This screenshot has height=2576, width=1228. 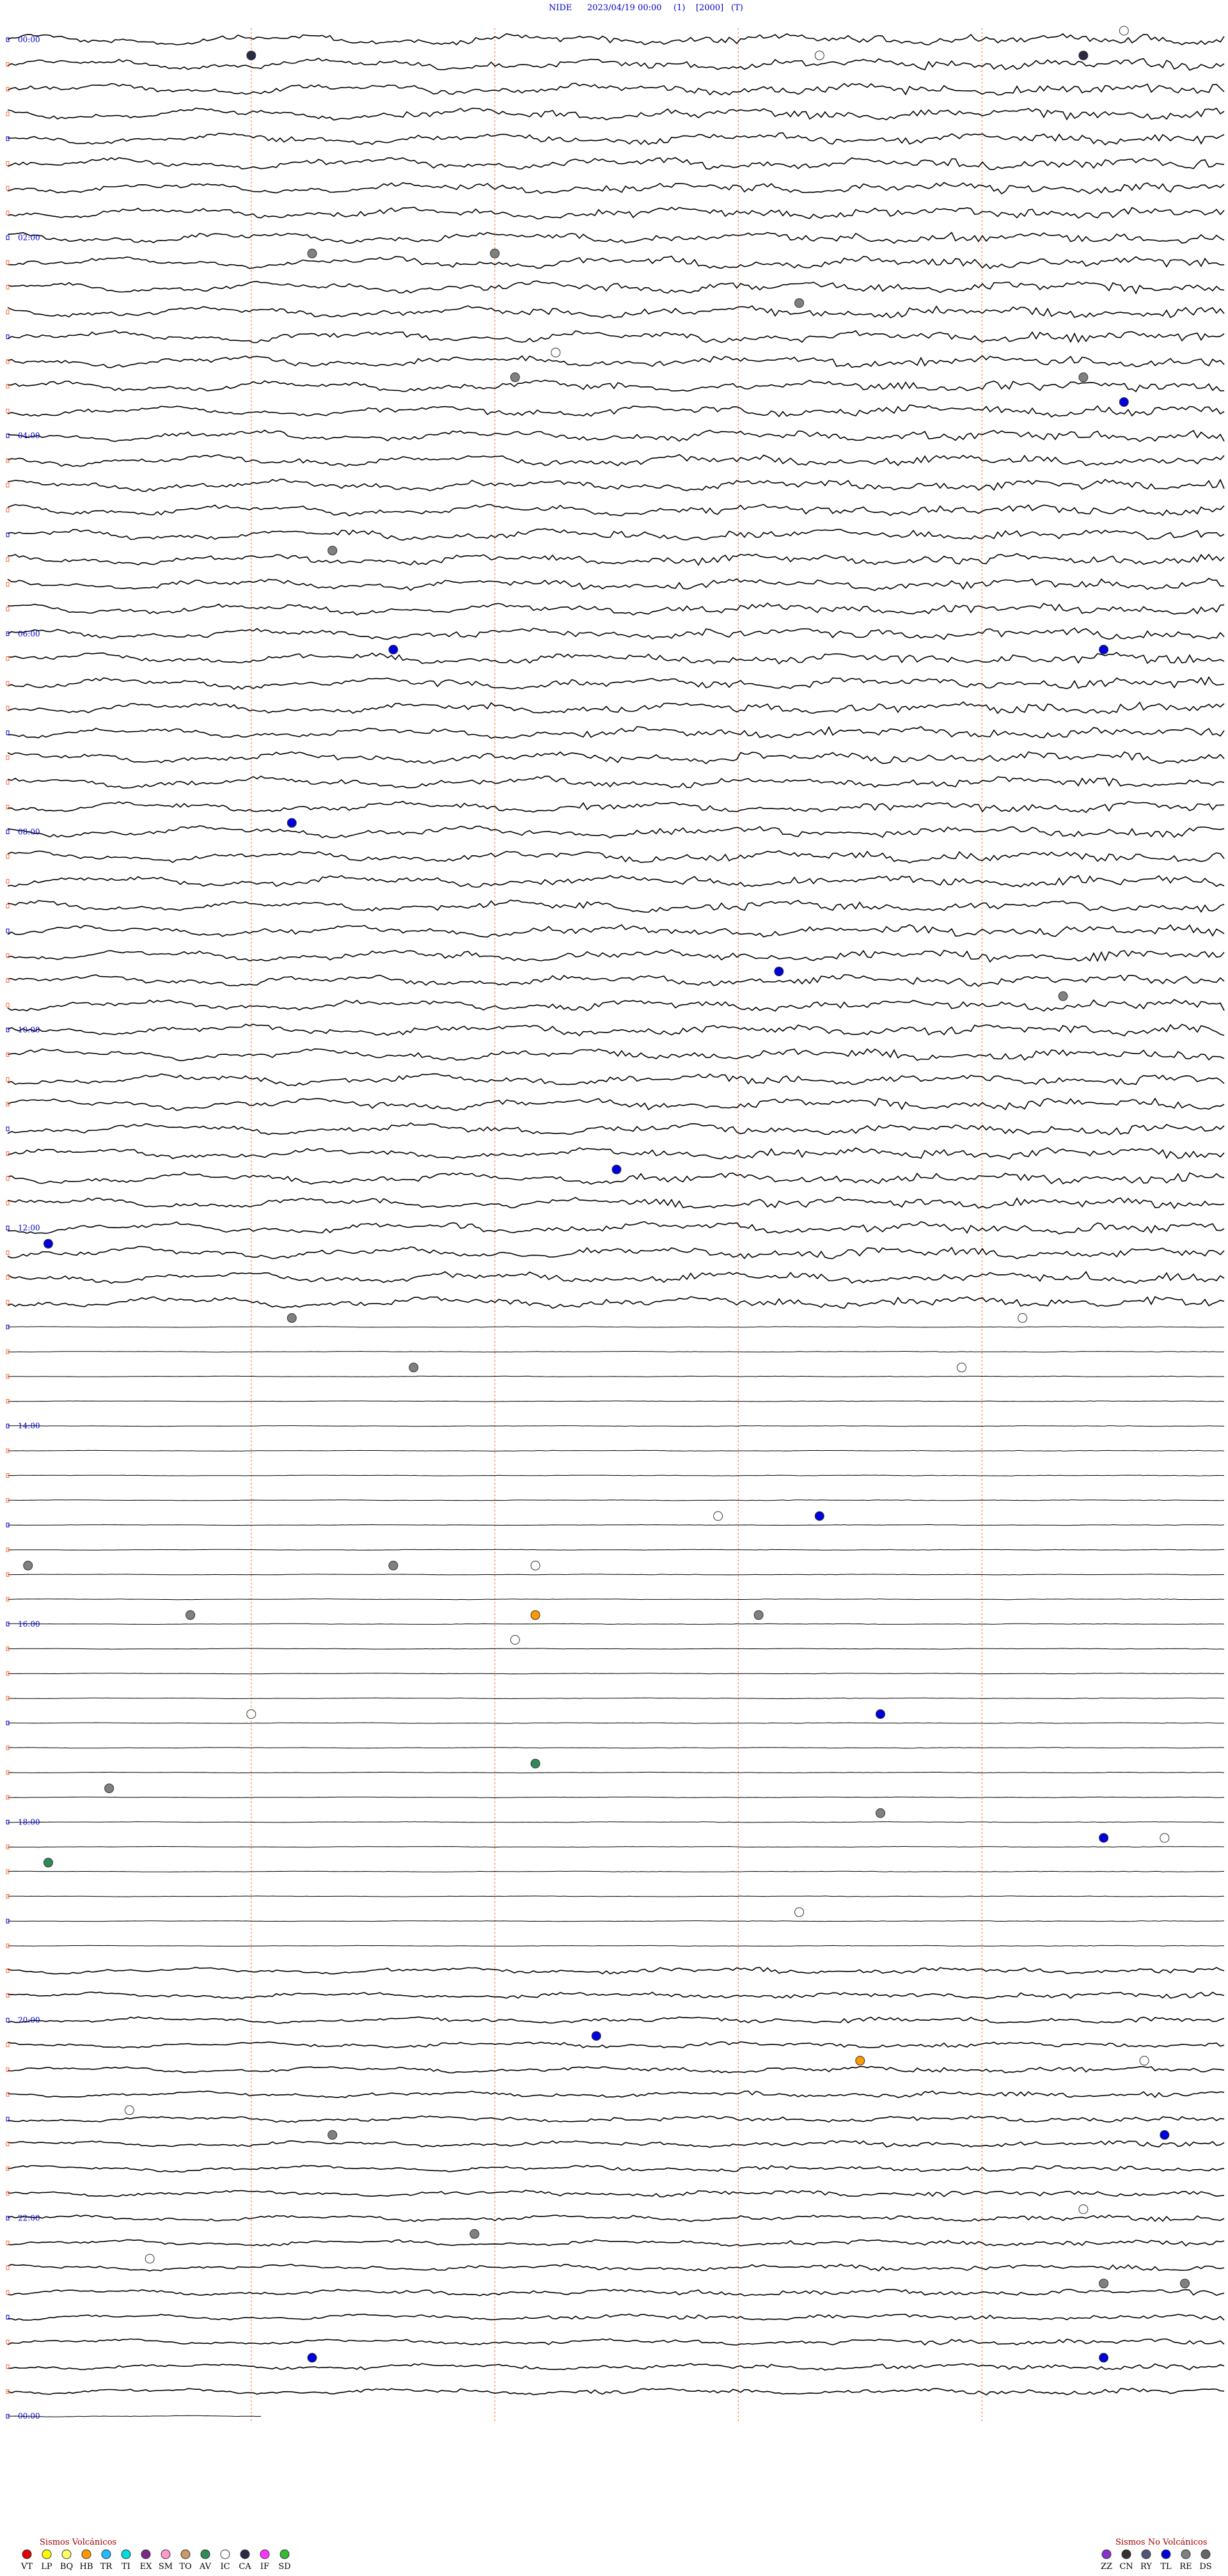 I want to click on legend-swatch-ex, so click(x=146, y=2554).